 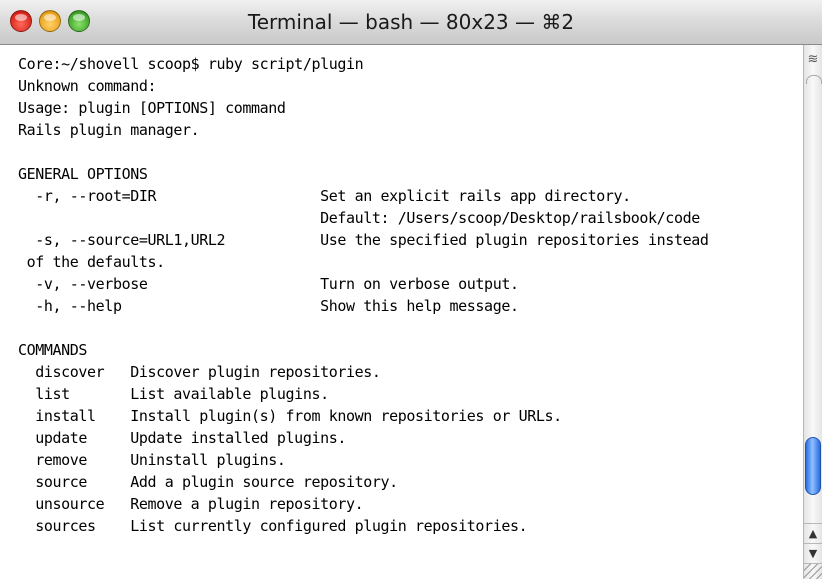 I want to click on terminal-line: Usage: plugin [OPTIONS] command, so click(x=152, y=108).